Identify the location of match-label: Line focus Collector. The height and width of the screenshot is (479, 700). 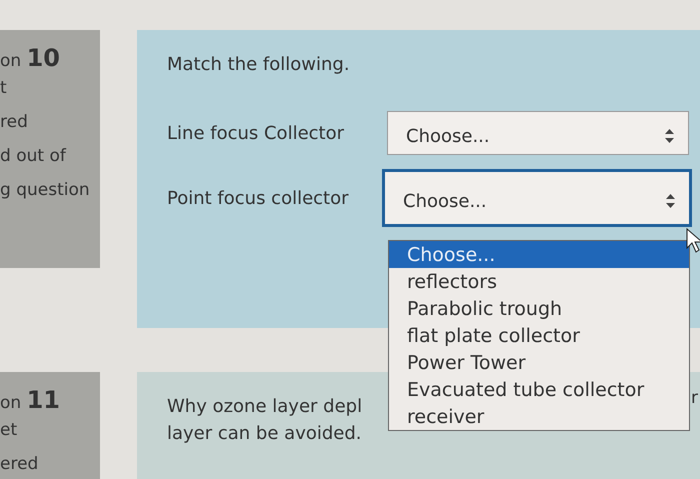
(256, 133).